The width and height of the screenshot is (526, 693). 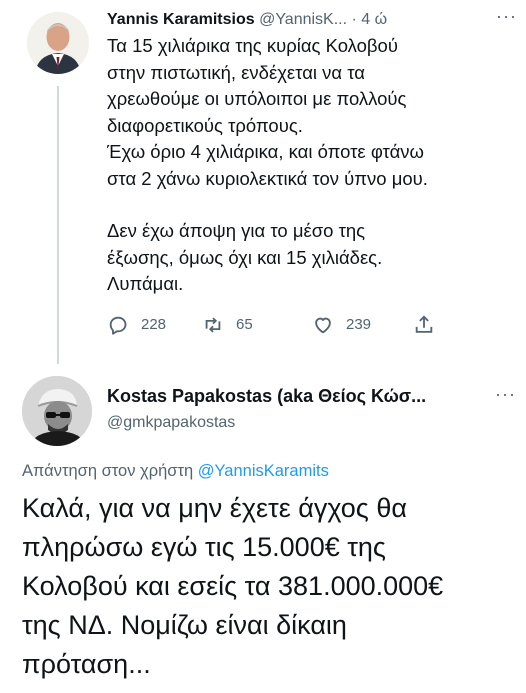 I want to click on avatar-kostas, so click(x=57, y=411).